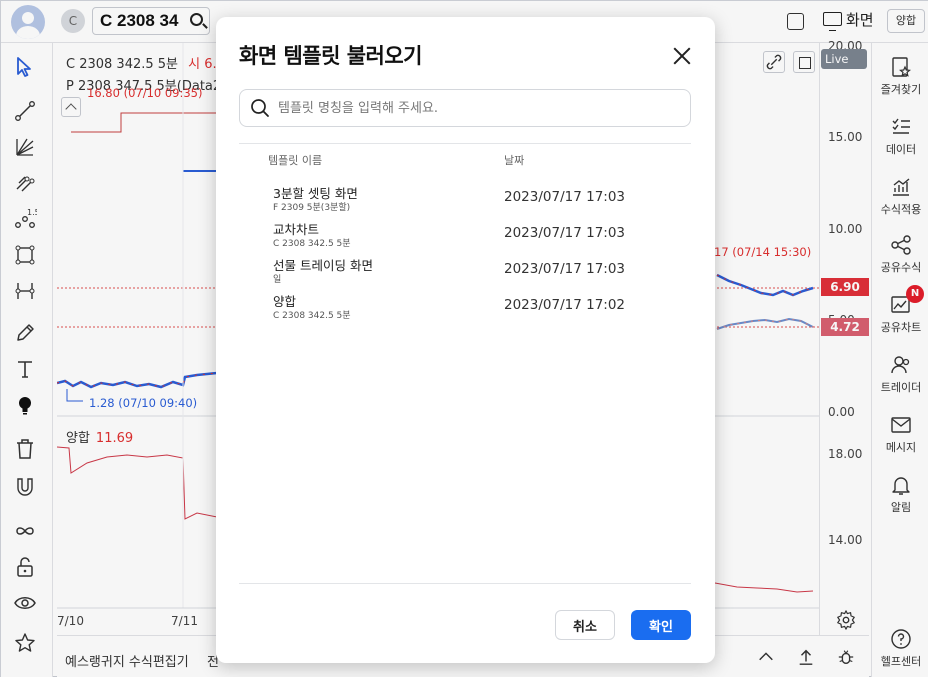 The width and height of the screenshot is (928, 677). Describe the element at coordinates (661, 625) in the screenshot. I see `confirm-button: 확인` at that location.